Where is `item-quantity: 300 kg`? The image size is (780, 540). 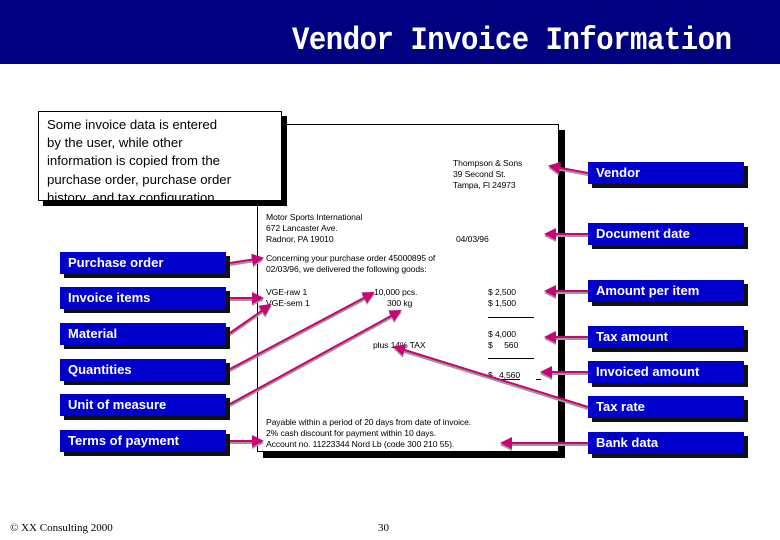 item-quantity: 300 kg is located at coordinates (400, 303).